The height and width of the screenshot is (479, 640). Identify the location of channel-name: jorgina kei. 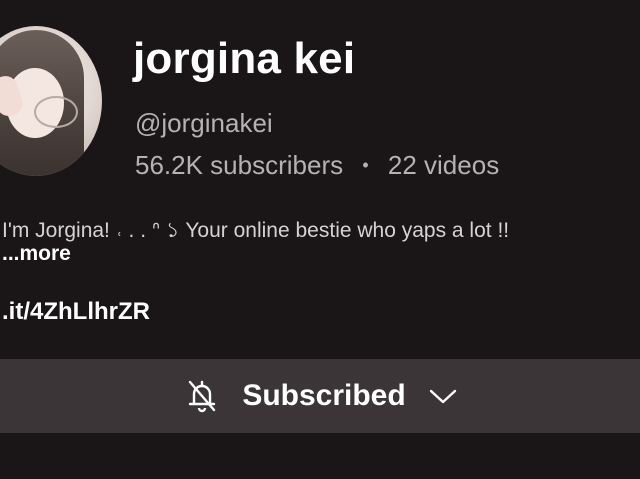
(244, 58).